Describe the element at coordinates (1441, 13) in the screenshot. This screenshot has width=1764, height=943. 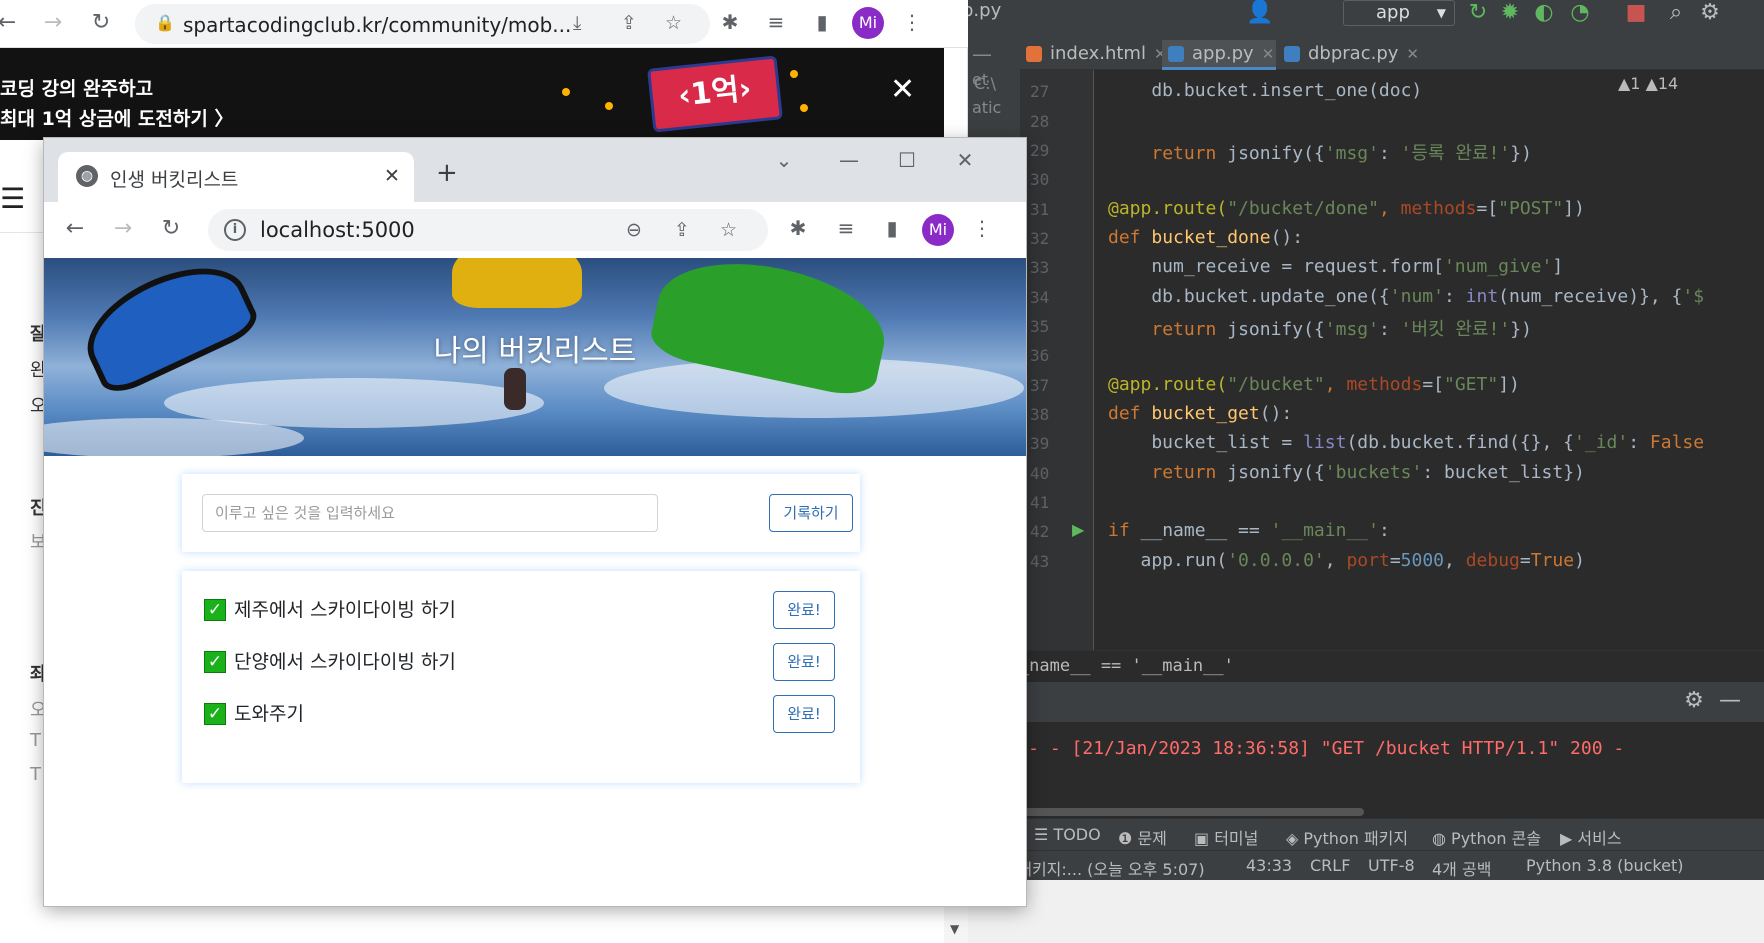
I see `chevron-down-icon: ▼` at that location.